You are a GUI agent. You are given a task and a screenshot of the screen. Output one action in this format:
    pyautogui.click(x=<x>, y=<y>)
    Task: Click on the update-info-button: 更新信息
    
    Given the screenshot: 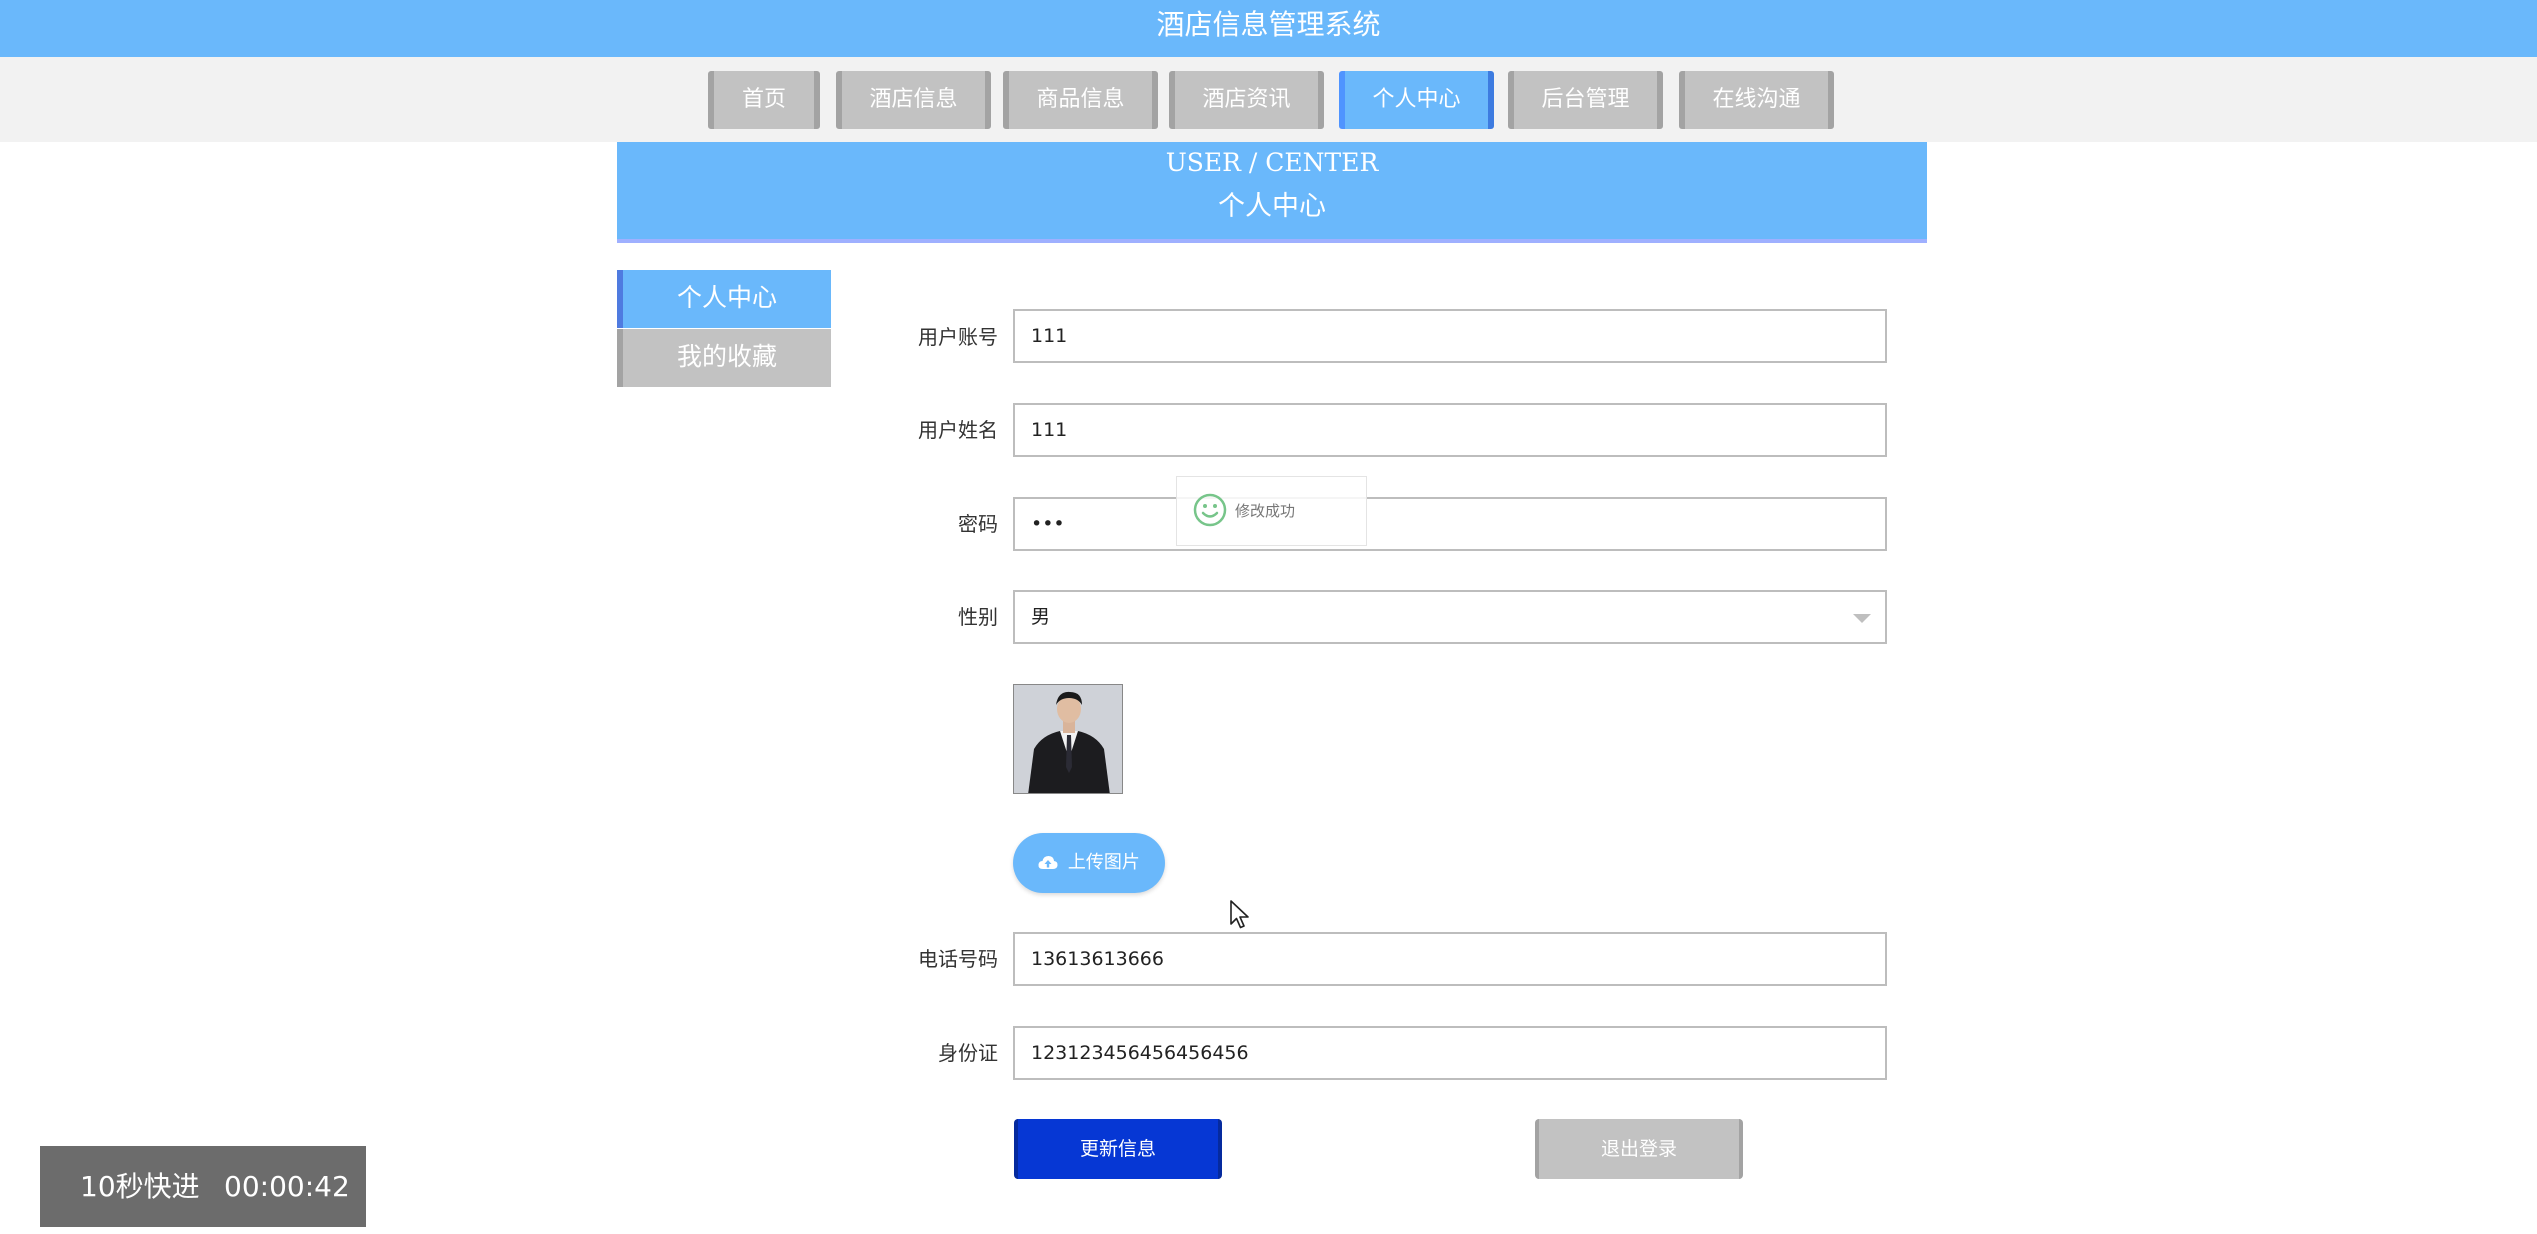 What is the action you would take?
    pyautogui.click(x=1118, y=1149)
    